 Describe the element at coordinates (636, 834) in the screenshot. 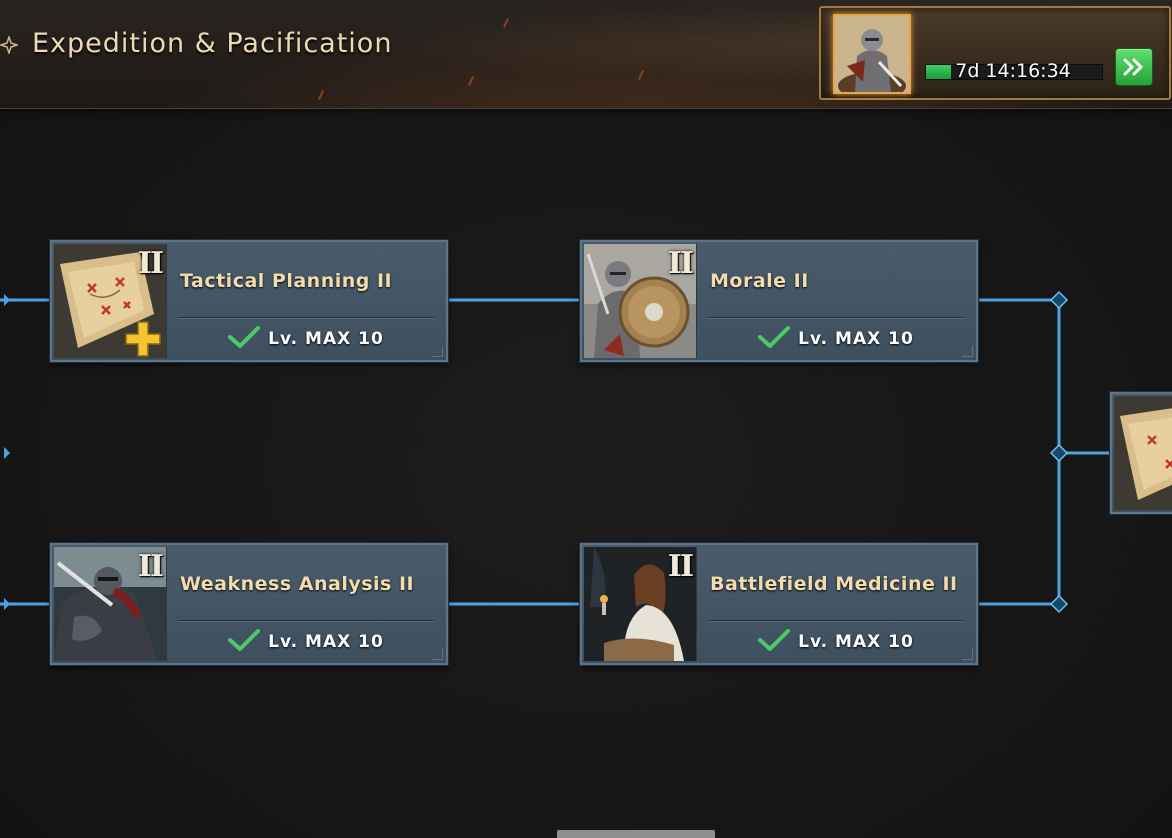

I see `bottom-panel-handle` at that location.